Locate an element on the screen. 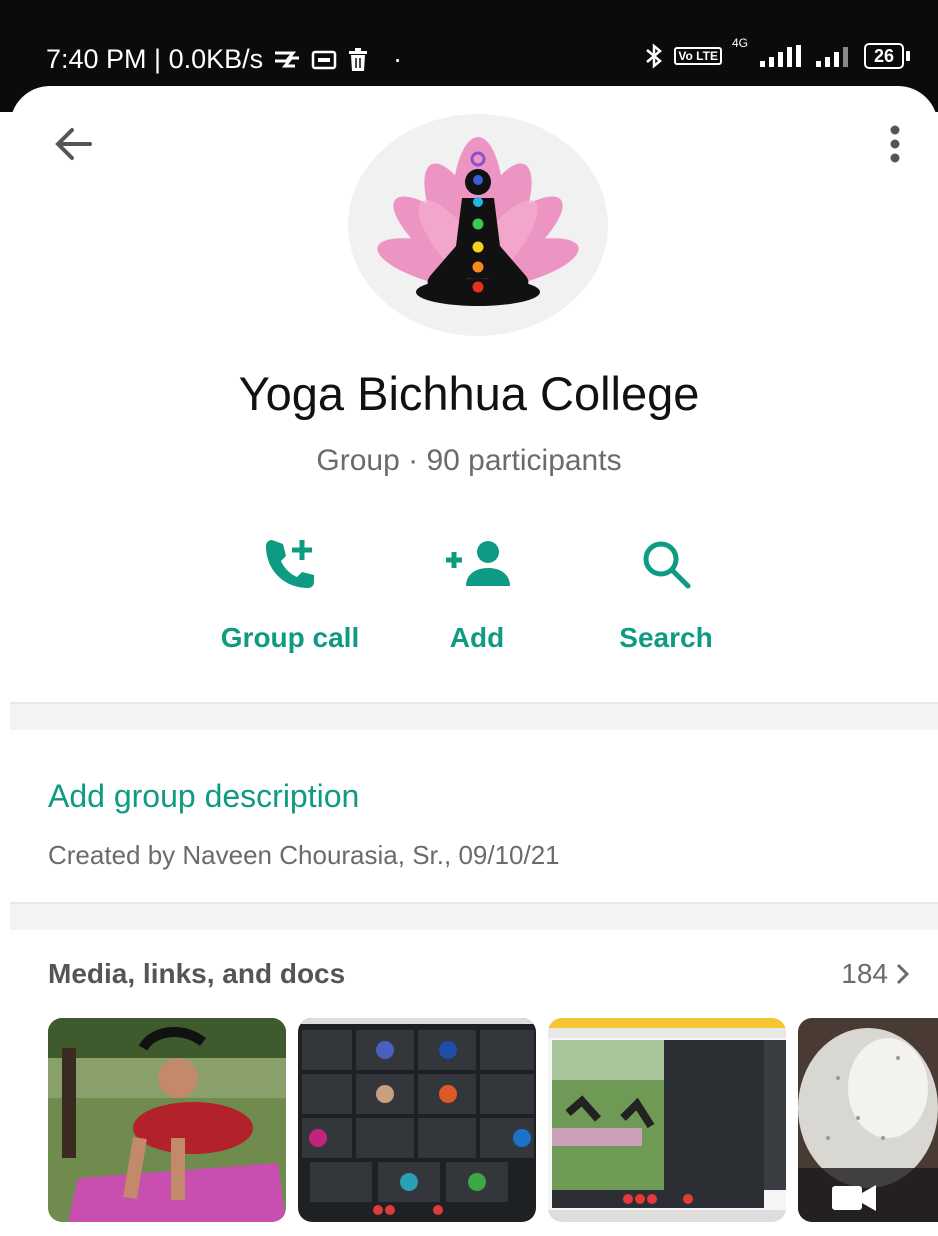 This screenshot has height=1236, width=938. media-count: 184 is located at coordinates (864, 973).